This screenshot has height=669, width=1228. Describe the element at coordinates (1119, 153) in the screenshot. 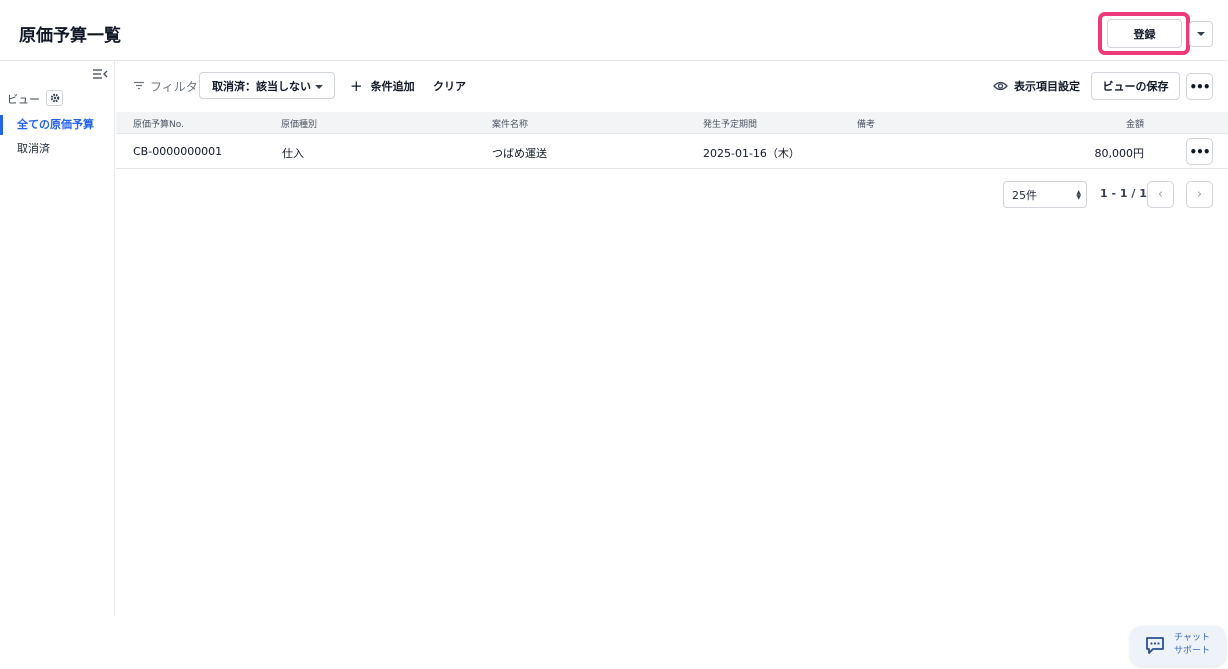

I see `cell-amount: 80,000円` at that location.